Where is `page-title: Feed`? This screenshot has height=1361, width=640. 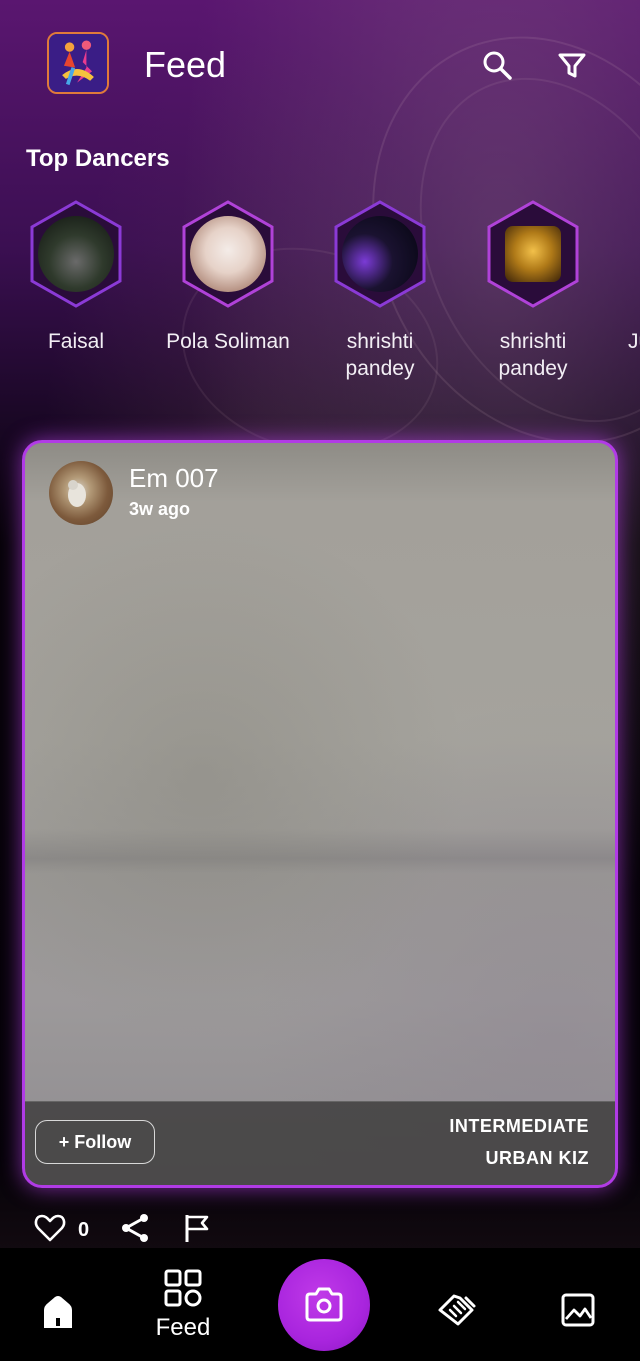
page-title: Feed is located at coordinates (185, 64).